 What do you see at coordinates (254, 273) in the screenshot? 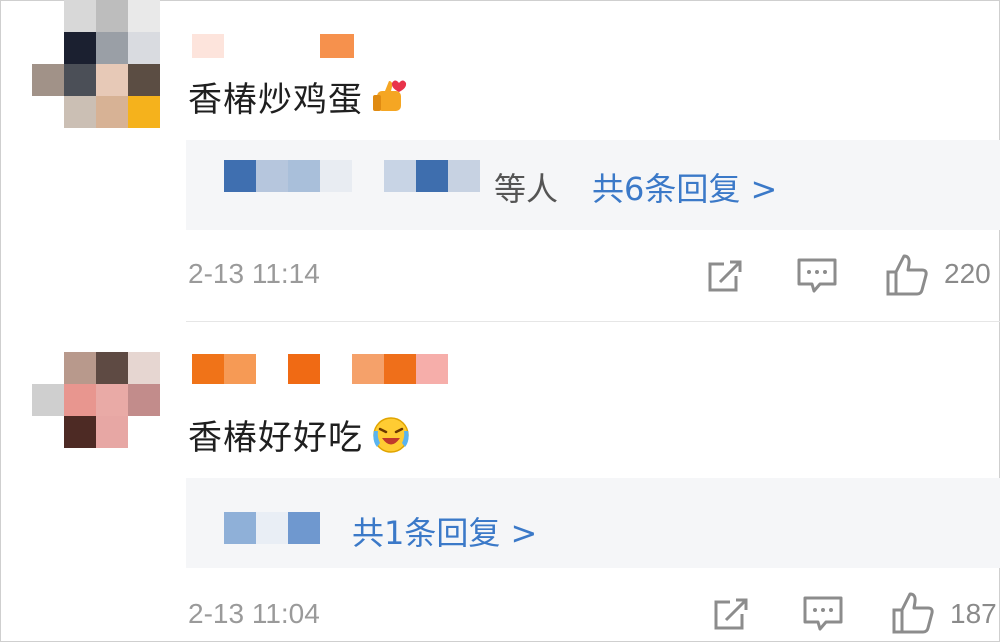
I see `timestamp: 2-13 11:14` at bounding box center [254, 273].